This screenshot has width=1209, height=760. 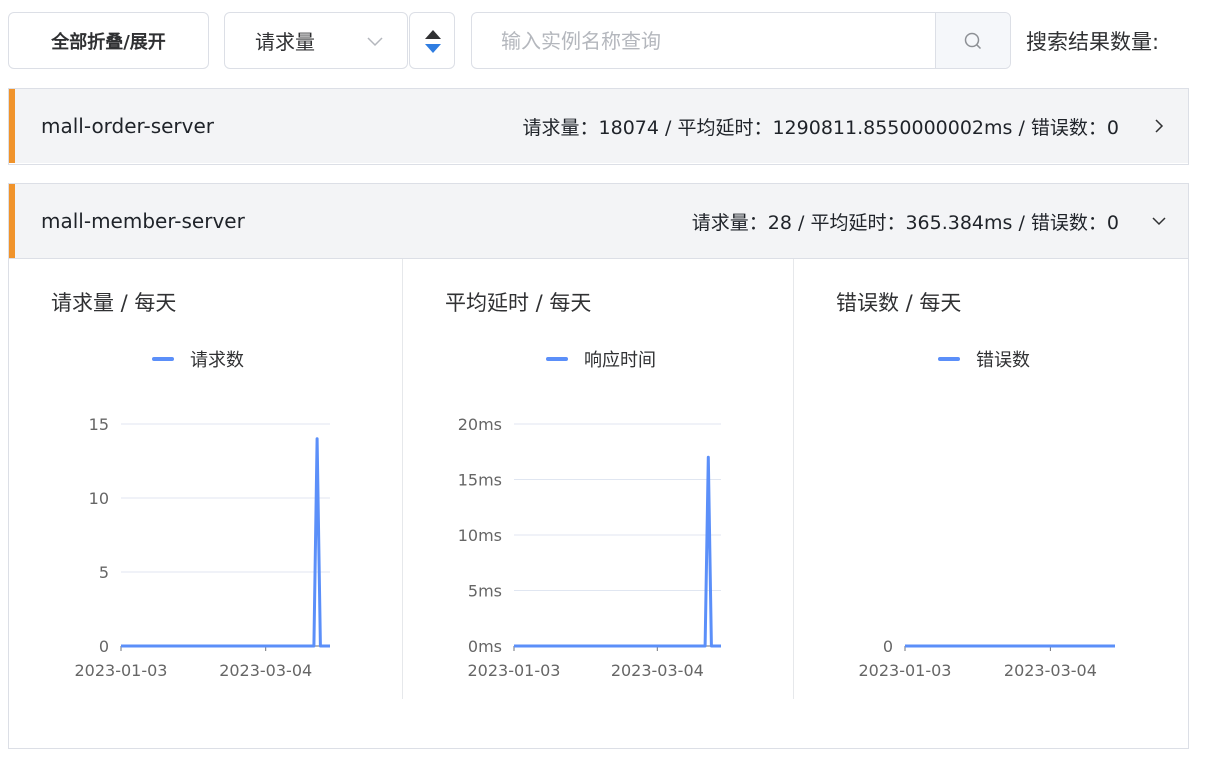 I want to click on y-tick-label: 0ms, so click(x=485, y=646).